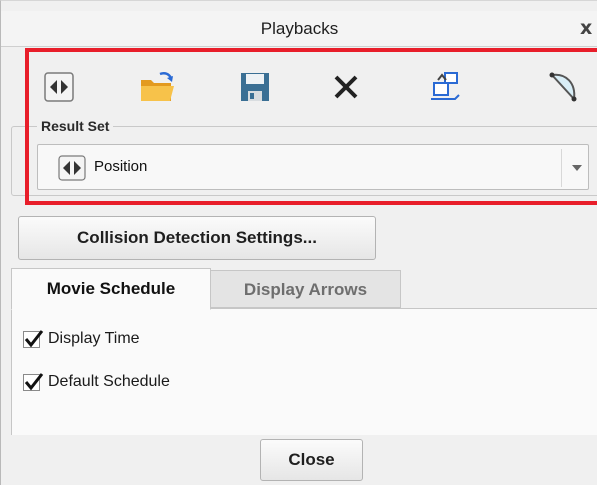  What do you see at coordinates (561, 168) in the screenshot?
I see `dropdown-divider` at bounding box center [561, 168].